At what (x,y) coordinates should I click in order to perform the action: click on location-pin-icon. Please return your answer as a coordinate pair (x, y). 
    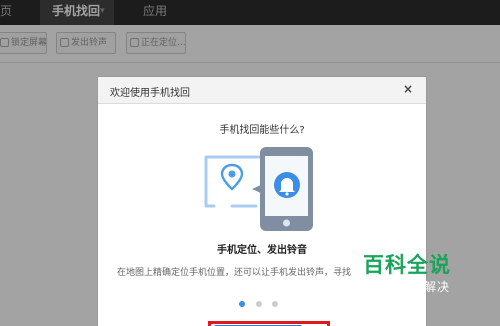
    Looking at the image, I should click on (232, 177).